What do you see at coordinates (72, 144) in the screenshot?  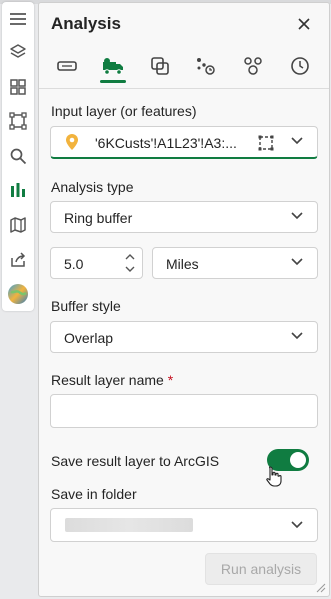 I see `map-pin-icon` at bounding box center [72, 144].